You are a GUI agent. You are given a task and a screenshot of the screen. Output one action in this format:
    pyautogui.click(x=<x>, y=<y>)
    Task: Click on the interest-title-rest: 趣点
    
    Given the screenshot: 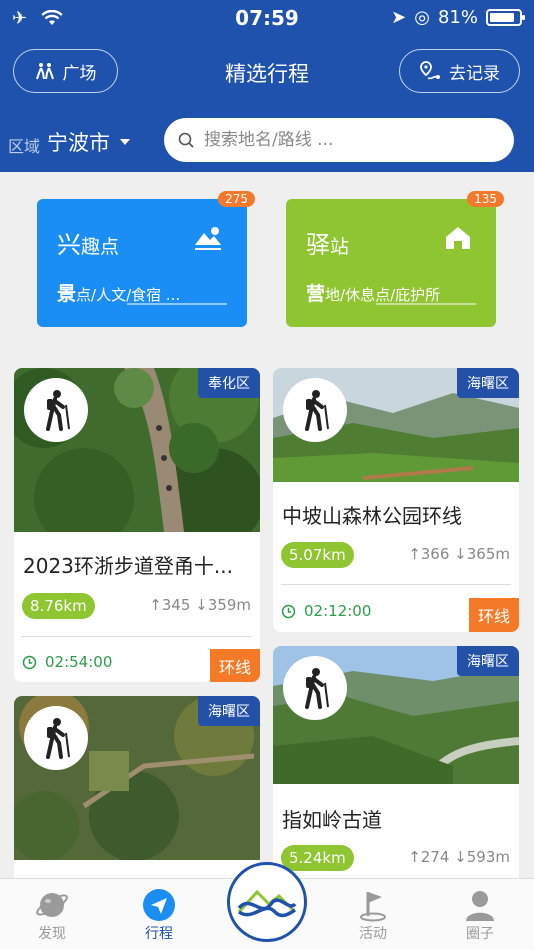 What is the action you would take?
    pyautogui.click(x=100, y=247)
    